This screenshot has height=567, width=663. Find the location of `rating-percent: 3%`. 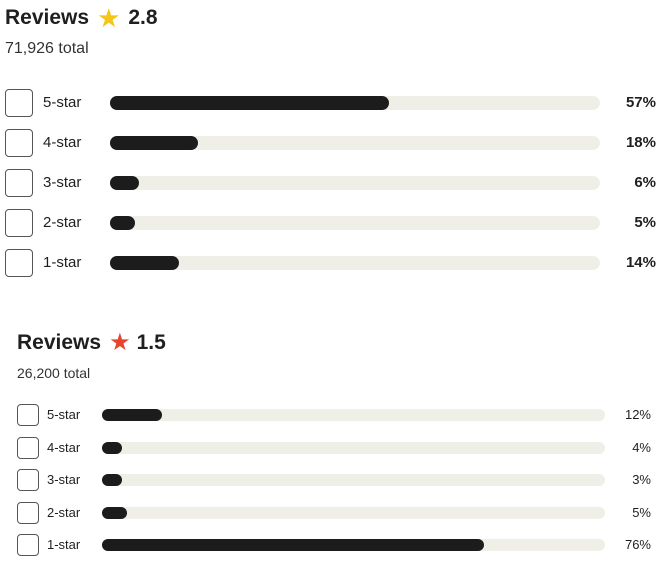

rating-percent: 3% is located at coordinates (641, 479).